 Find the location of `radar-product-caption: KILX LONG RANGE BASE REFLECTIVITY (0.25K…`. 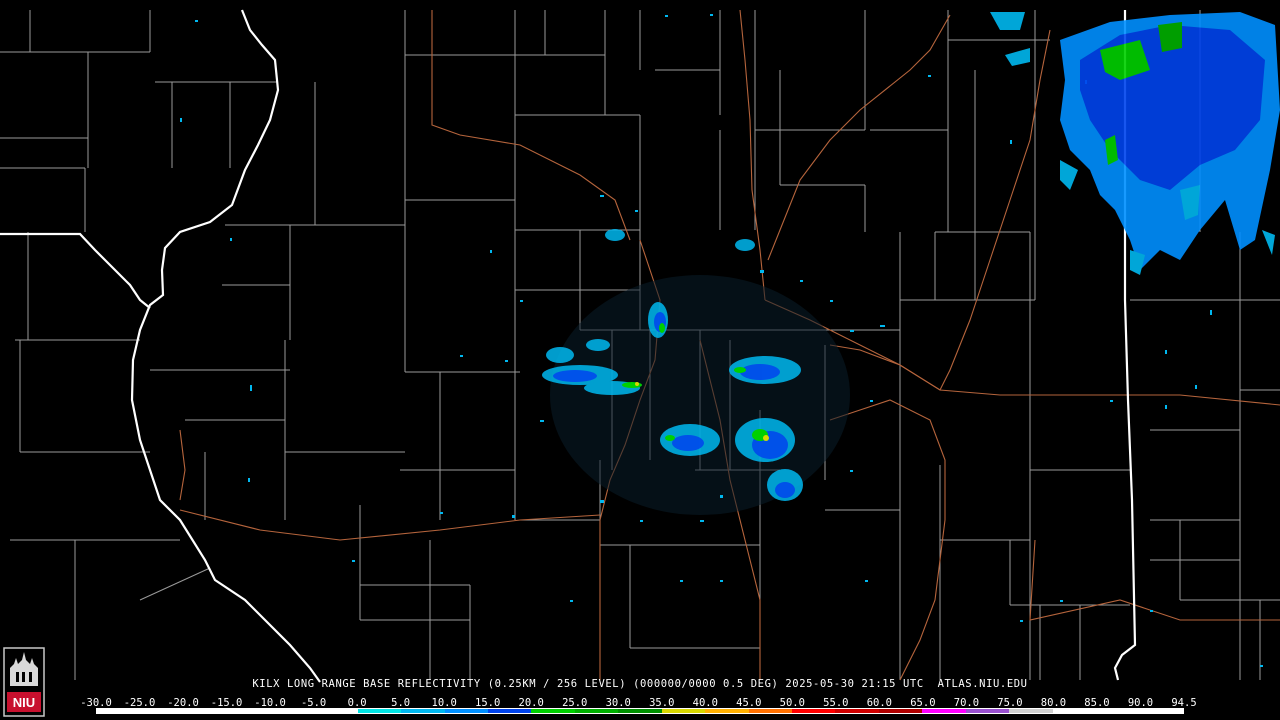

radar-product-caption: KILX LONG RANGE BASE REFLECTIVITY (0.25K… is located at coordinates (640, 684).